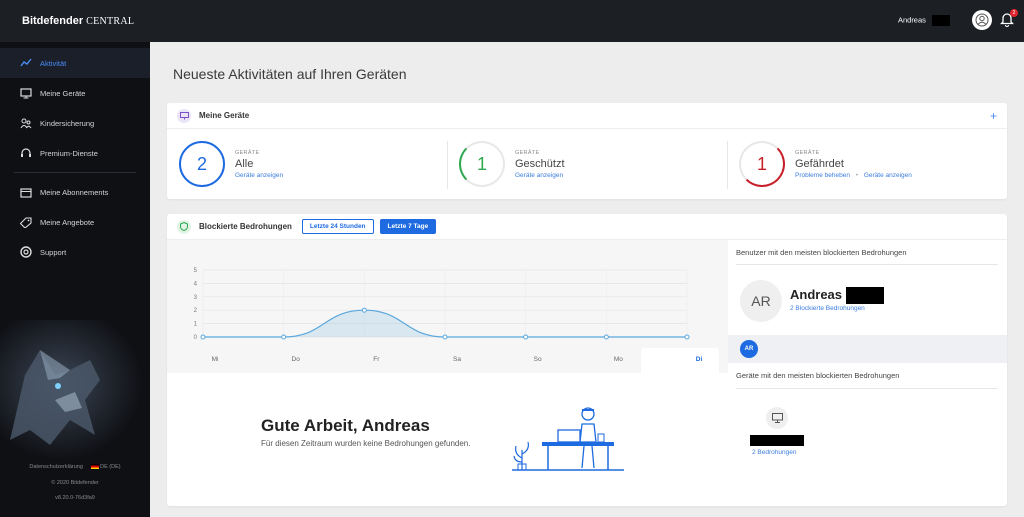 This screenshot has width=1024, height=517. Describe the element at coordinates (215, 359) in the screenshot. I see `x-tick-label: Mi` at that location.